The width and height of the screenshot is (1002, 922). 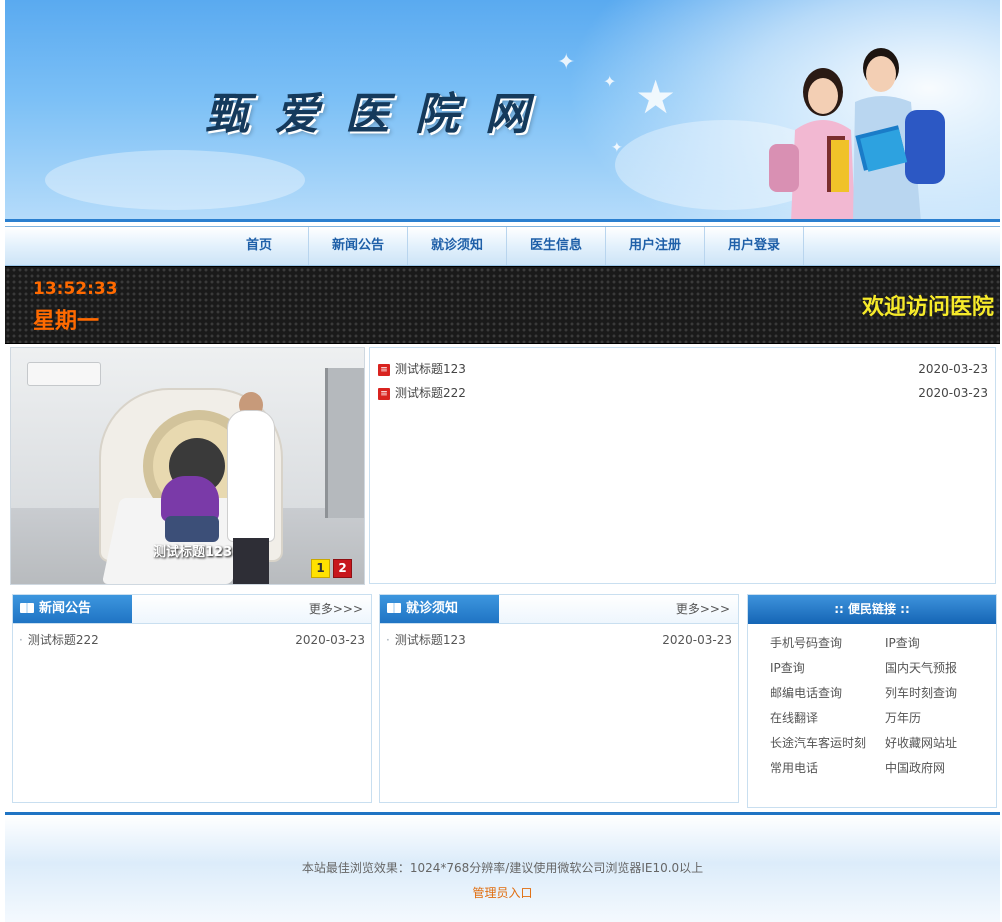 I want to click on nav-register: 用户注册, so click(x=655, y=246).